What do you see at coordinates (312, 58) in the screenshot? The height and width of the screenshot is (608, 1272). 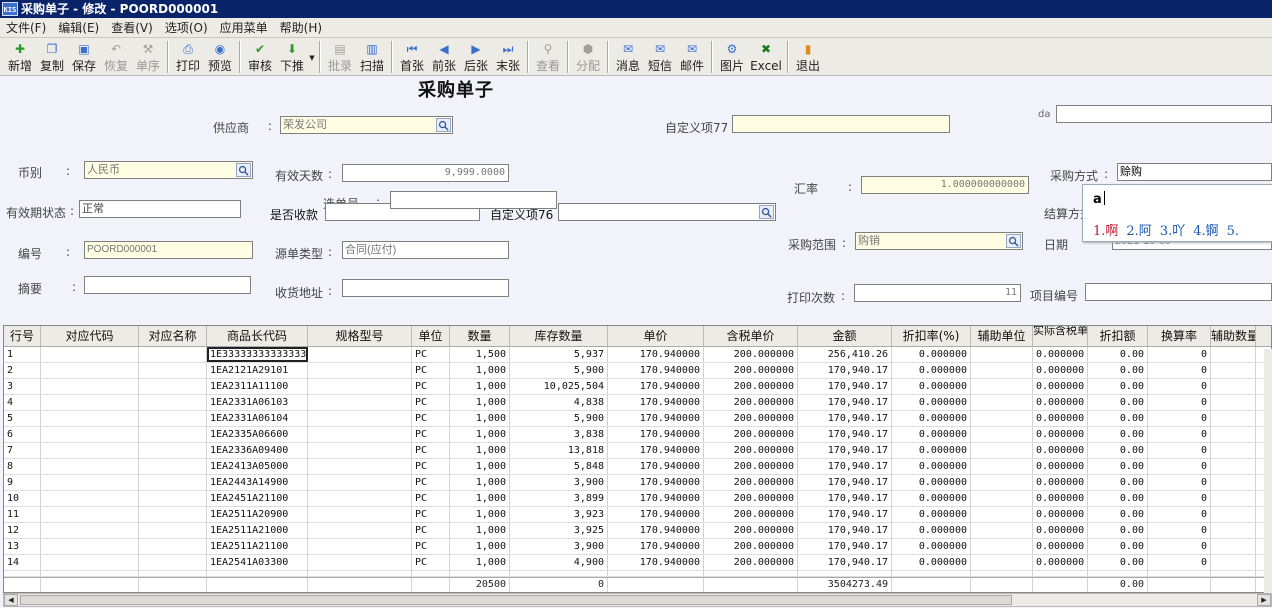 I see `dropdown-arrow-icon: ▼` at bounding box center [312, 58].